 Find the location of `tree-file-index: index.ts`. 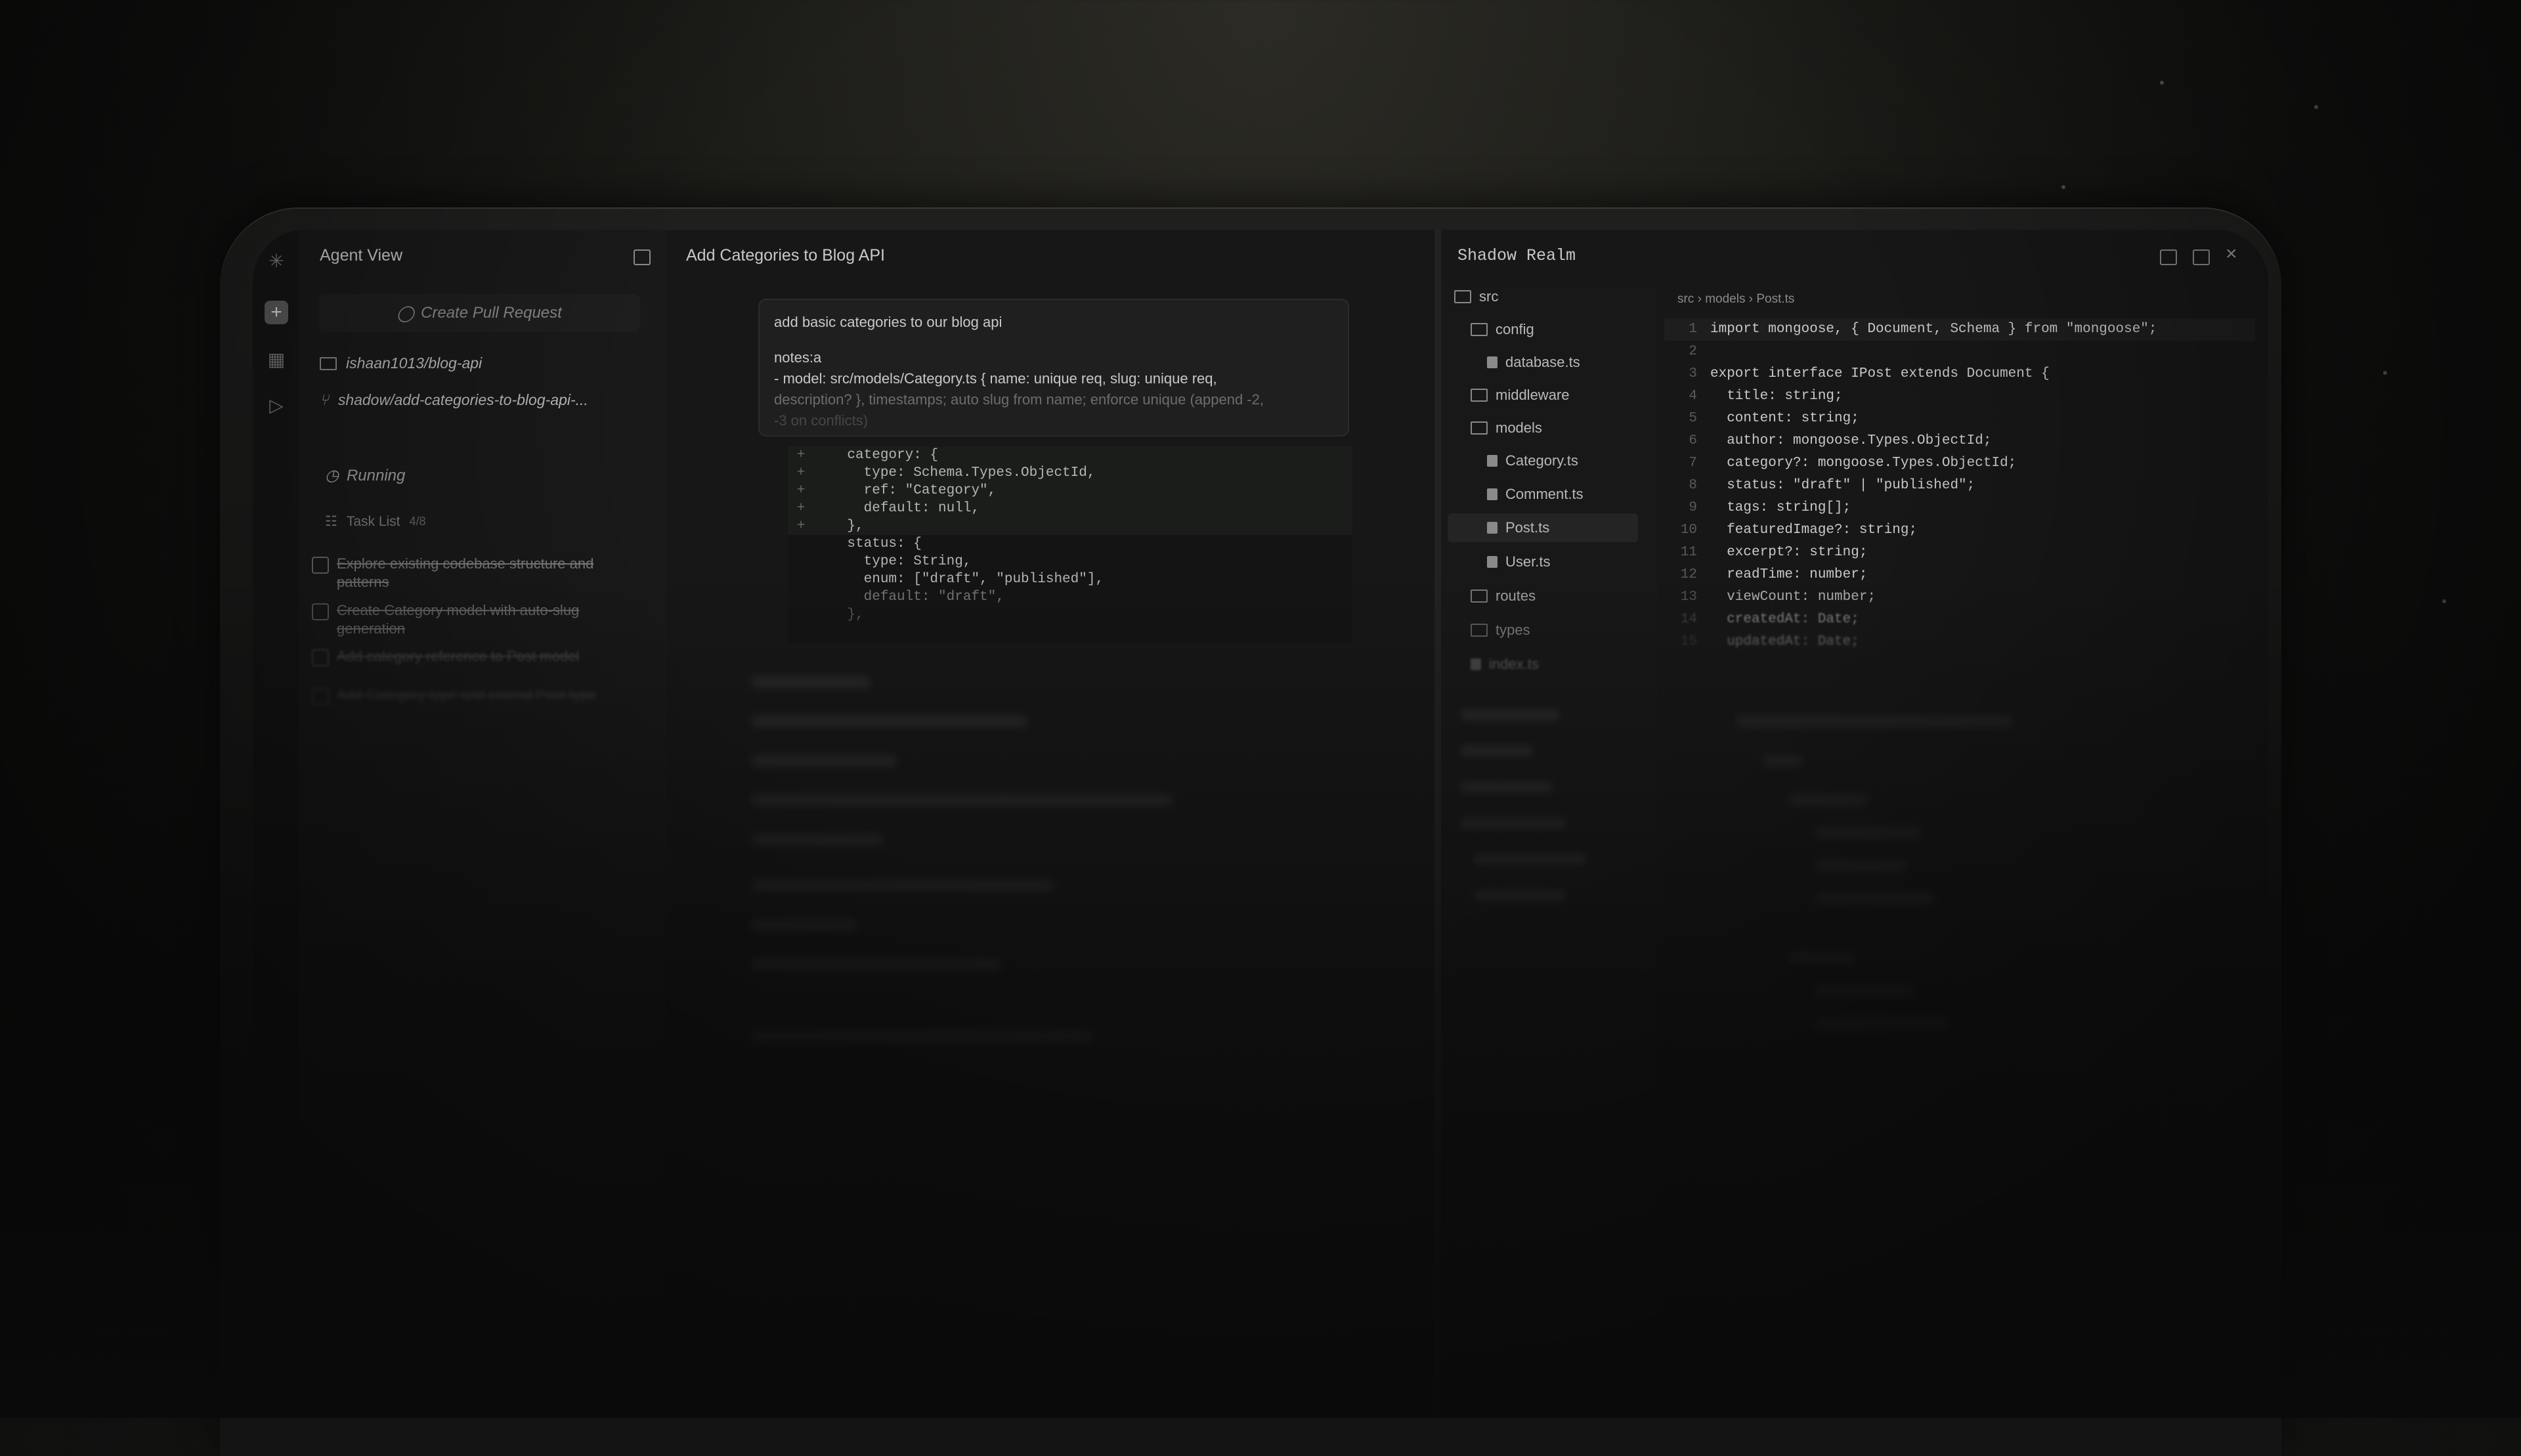

tree-file-index: index.ts is located at coordinates (1505, 664).